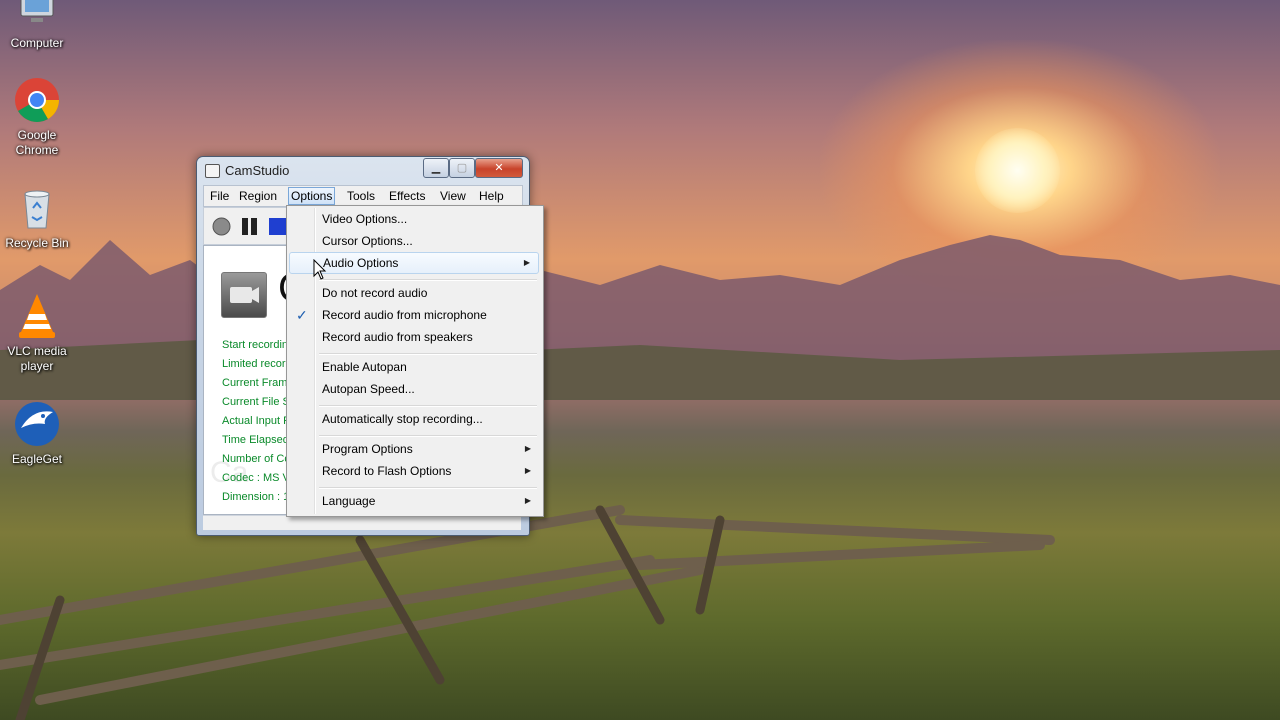 This screenshot has width=1280, height=720. I want to click on stat-limited-record: Limited record, so click(257, 364).